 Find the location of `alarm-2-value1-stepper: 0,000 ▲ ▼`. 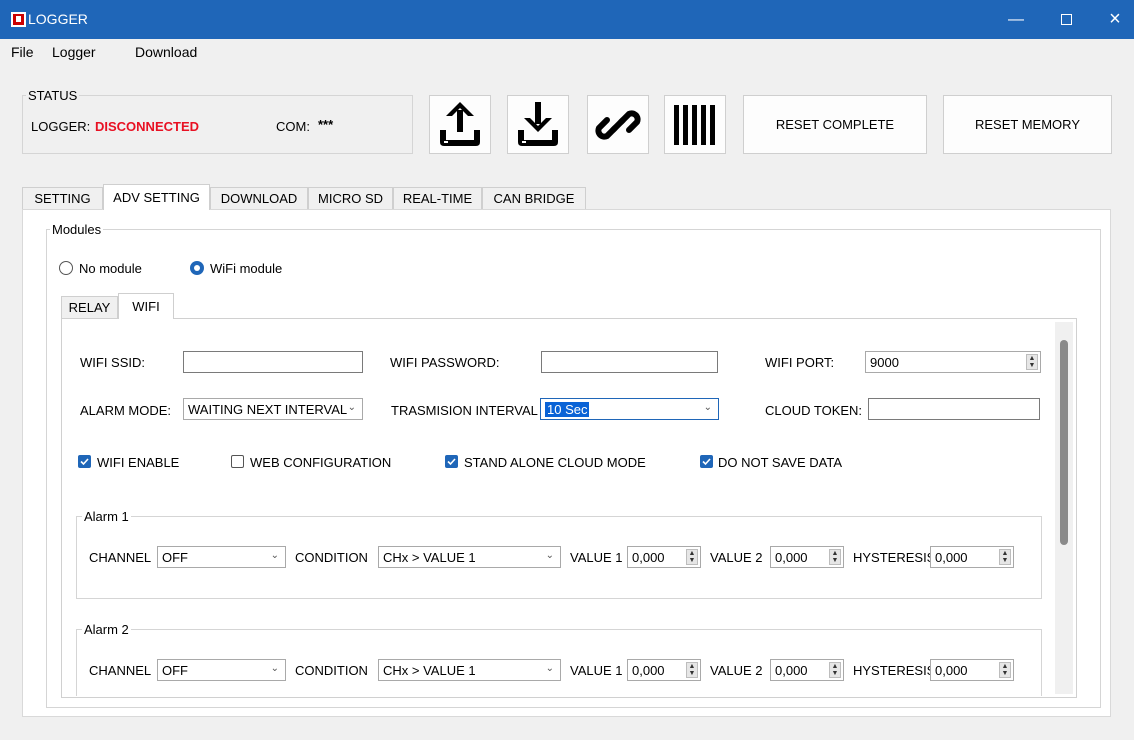

alarm-2-value1-stepper: 0,000 ▲ ▼ is located at coordinates (664, 670).